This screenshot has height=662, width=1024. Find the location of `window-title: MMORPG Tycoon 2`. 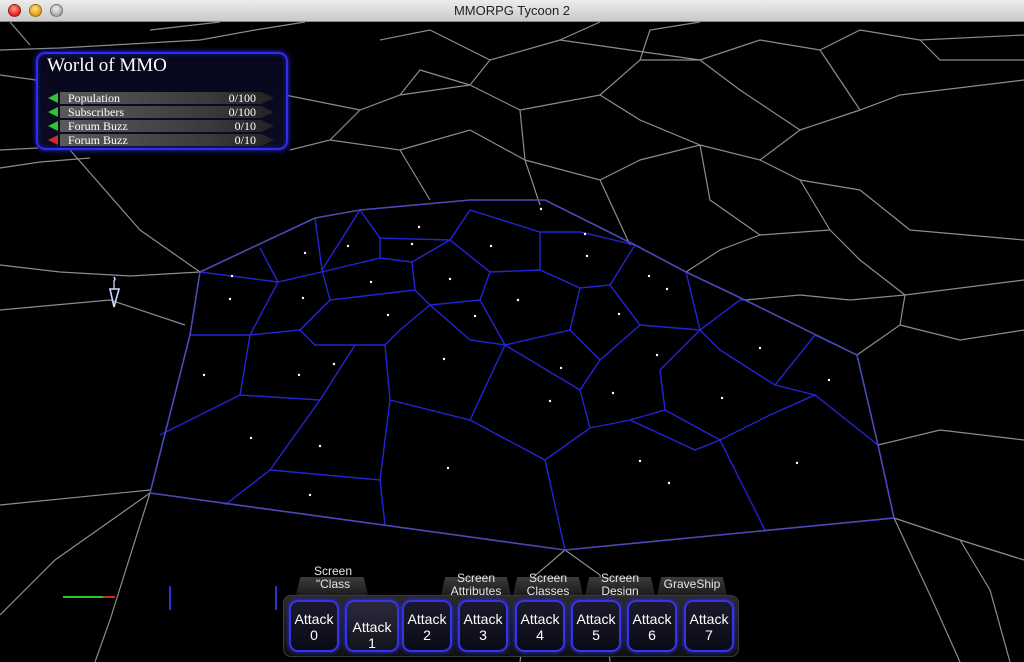

window-title: MMORPG Tycoon 2 is located at coordinates (512, 10).